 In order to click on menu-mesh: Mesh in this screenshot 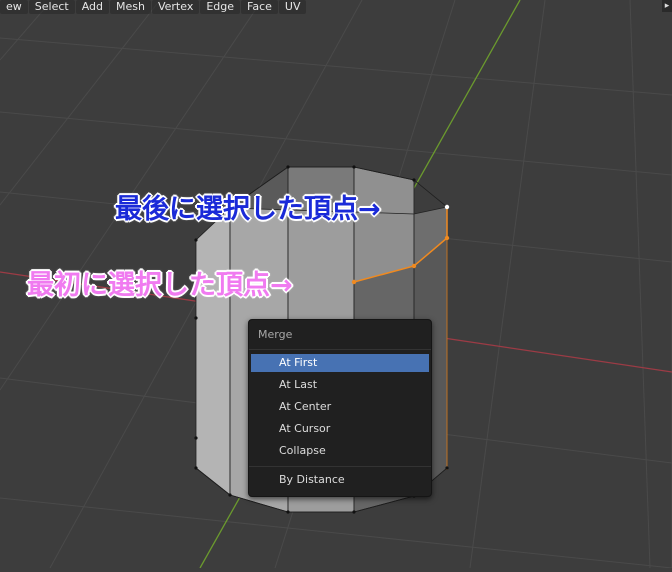, I will do `click(130, 7)`.